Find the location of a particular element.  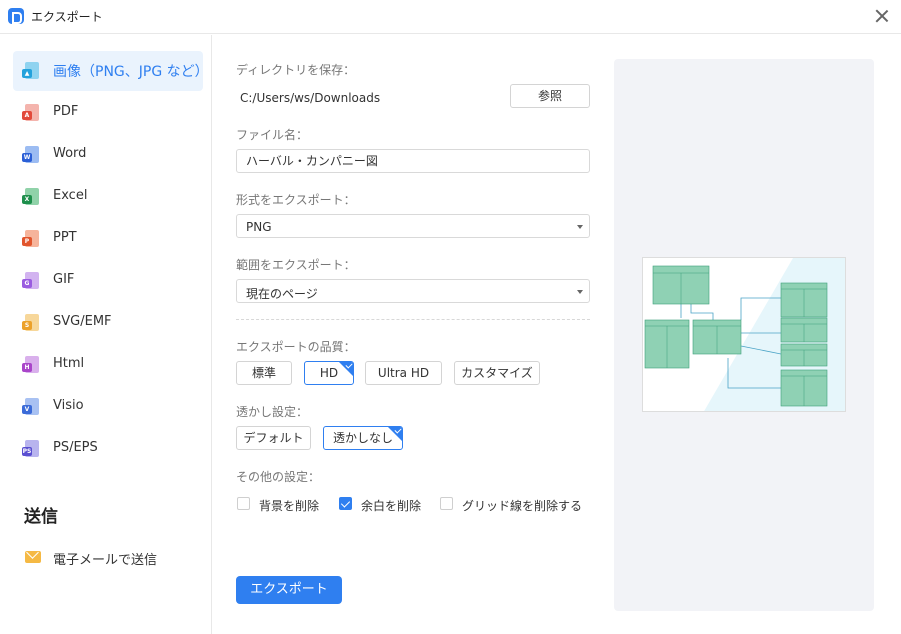

sidebar-item-visio: V Visio is located at coordinates (108, 407).